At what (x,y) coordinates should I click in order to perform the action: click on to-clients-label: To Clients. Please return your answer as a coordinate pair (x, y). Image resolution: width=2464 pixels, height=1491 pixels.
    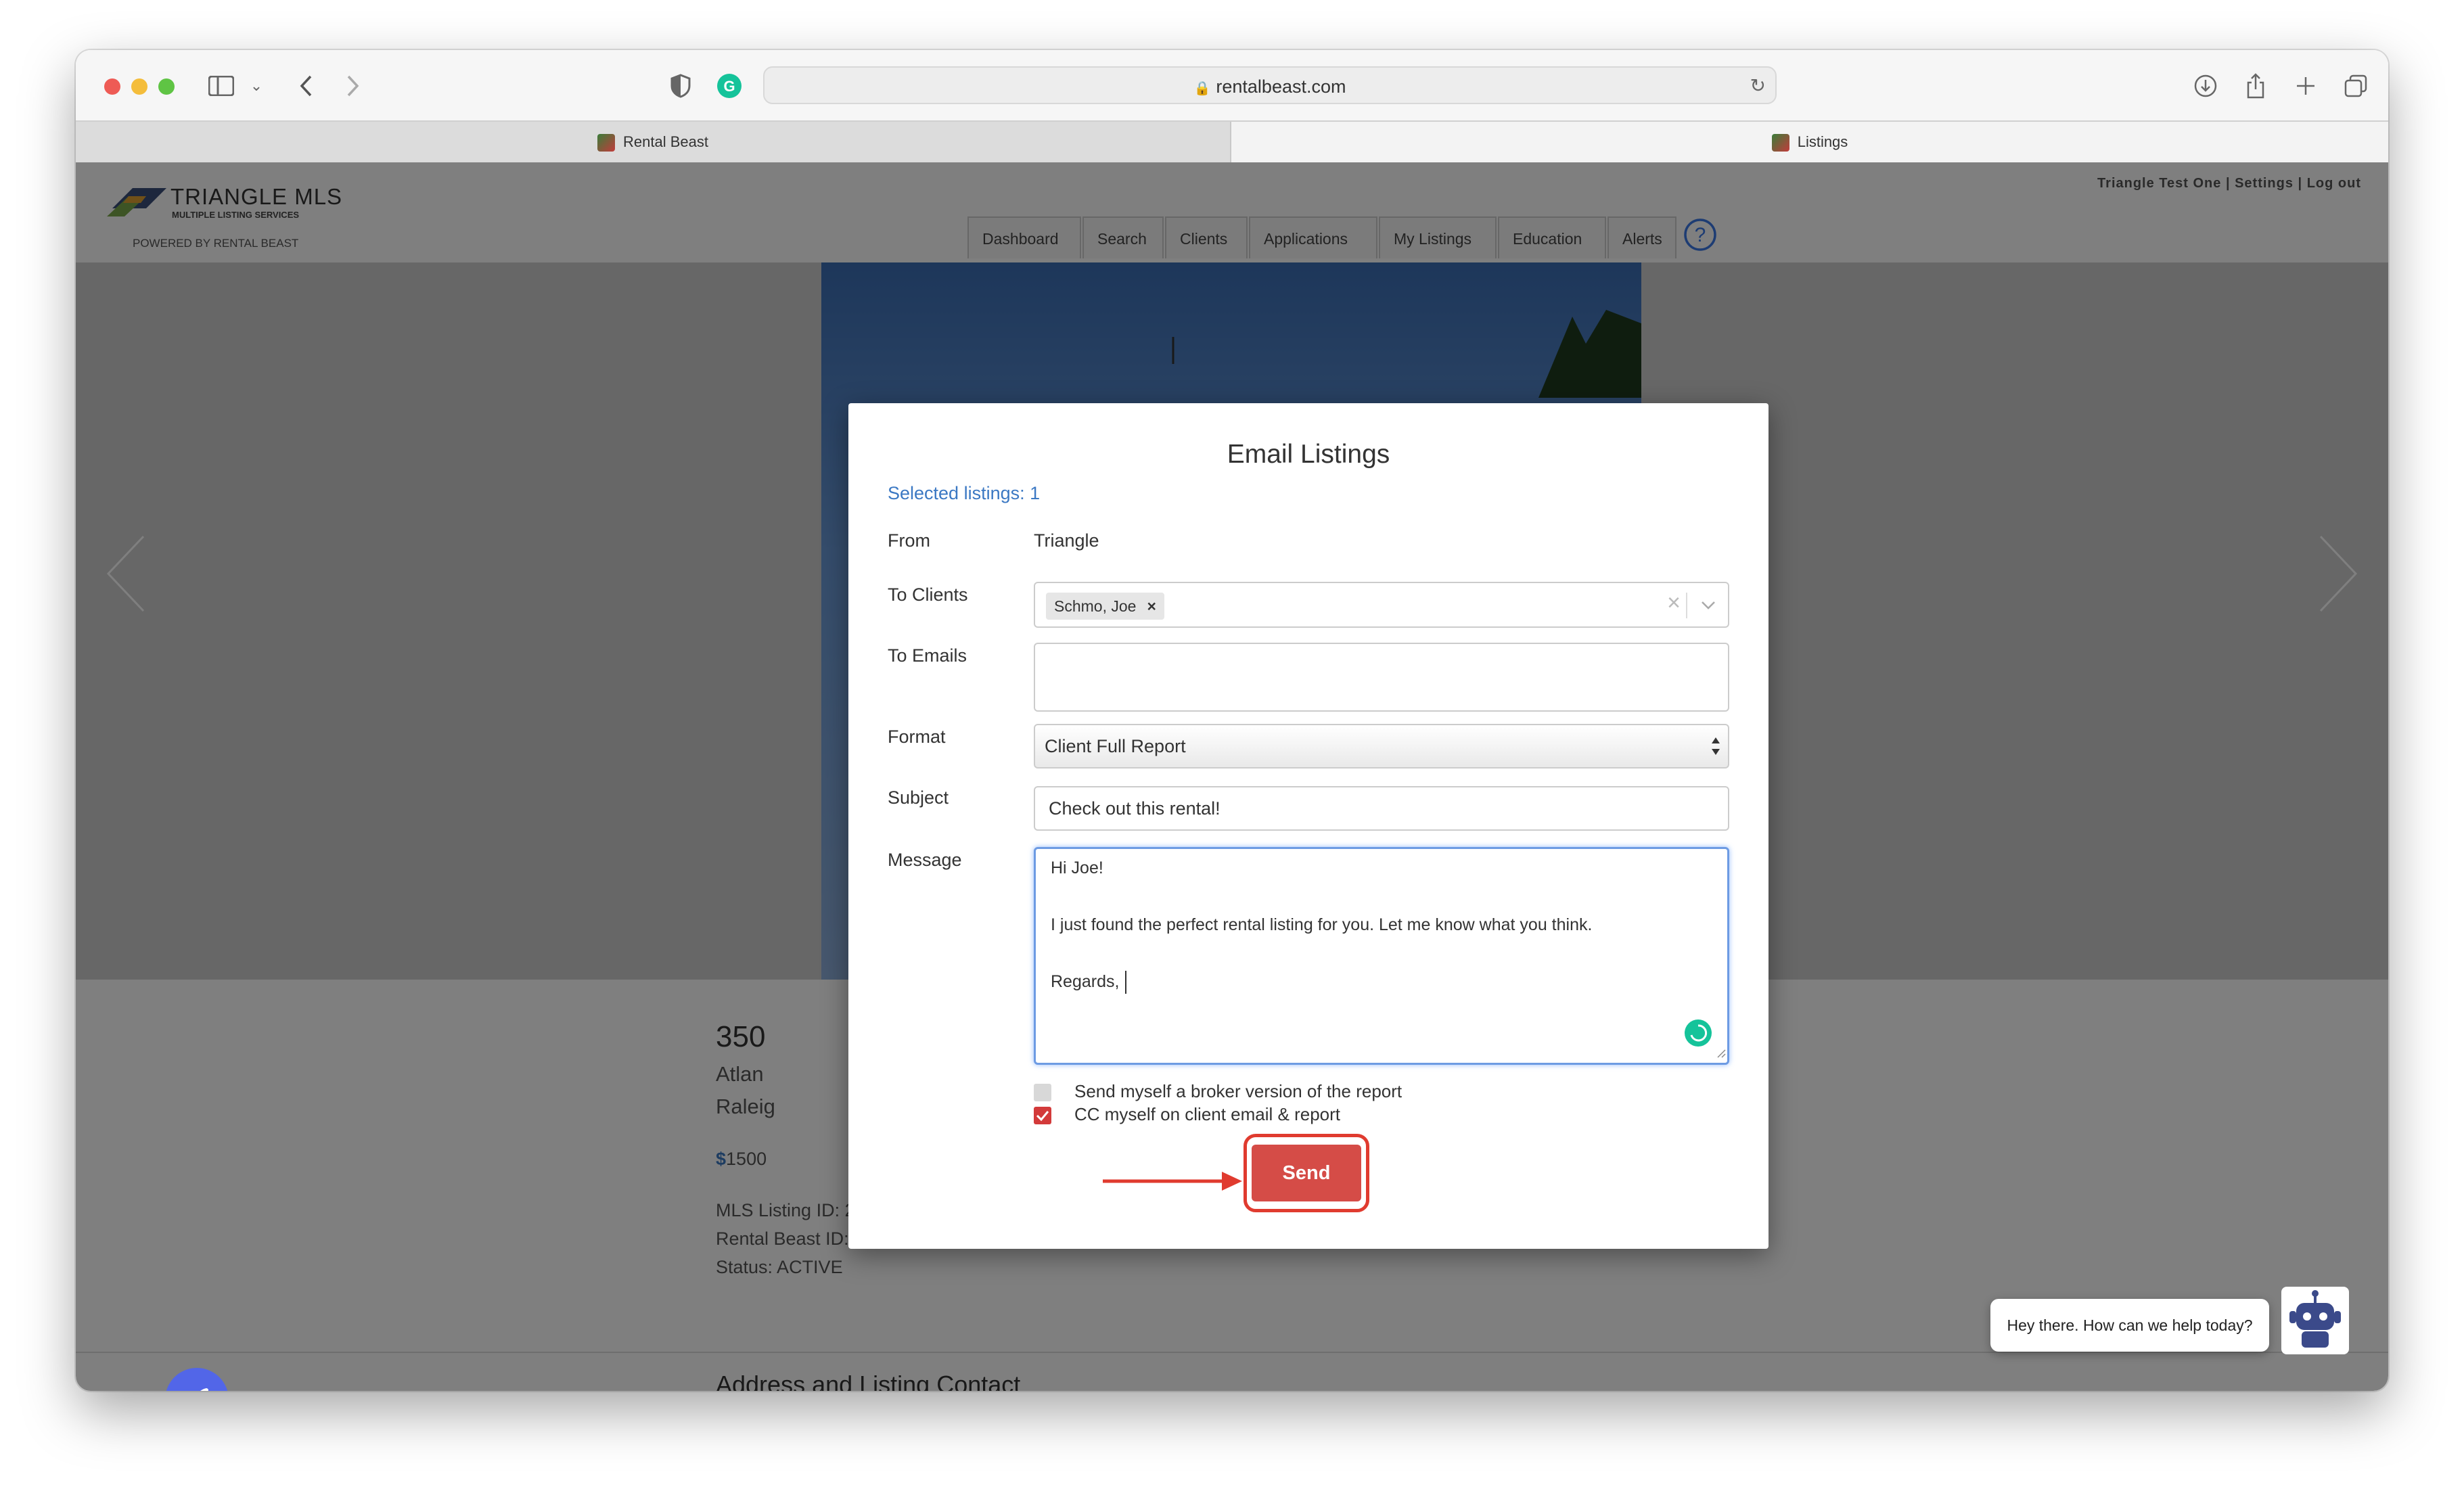
    Looking at the image, I should click on (928, 594).